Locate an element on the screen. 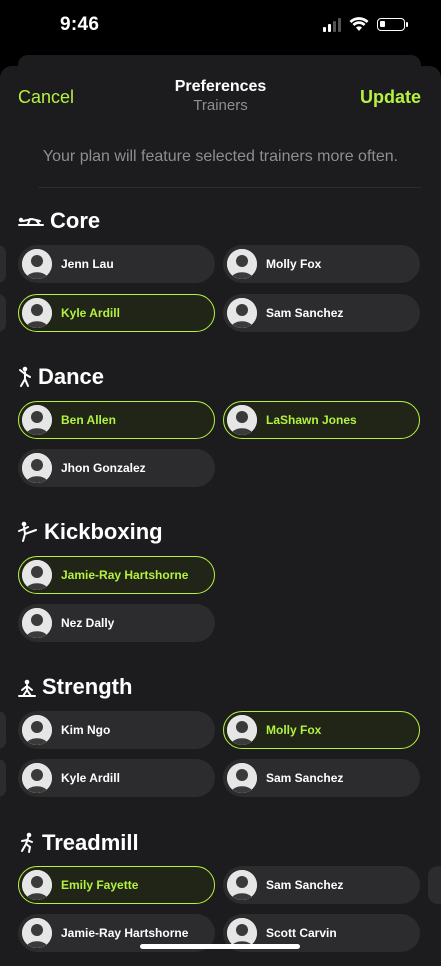 This screenshot has width=441, height=966. section-title-label: Kickboxing is located at coordinates (103, 531).